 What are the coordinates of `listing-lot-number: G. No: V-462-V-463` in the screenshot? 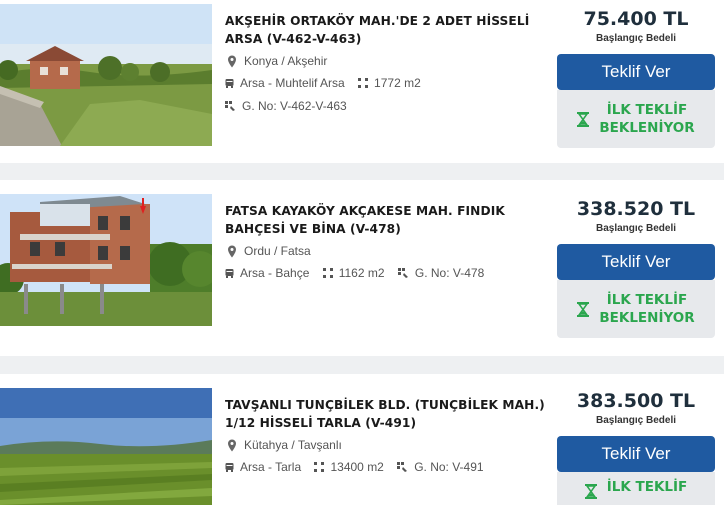 It's located at (294, 106).